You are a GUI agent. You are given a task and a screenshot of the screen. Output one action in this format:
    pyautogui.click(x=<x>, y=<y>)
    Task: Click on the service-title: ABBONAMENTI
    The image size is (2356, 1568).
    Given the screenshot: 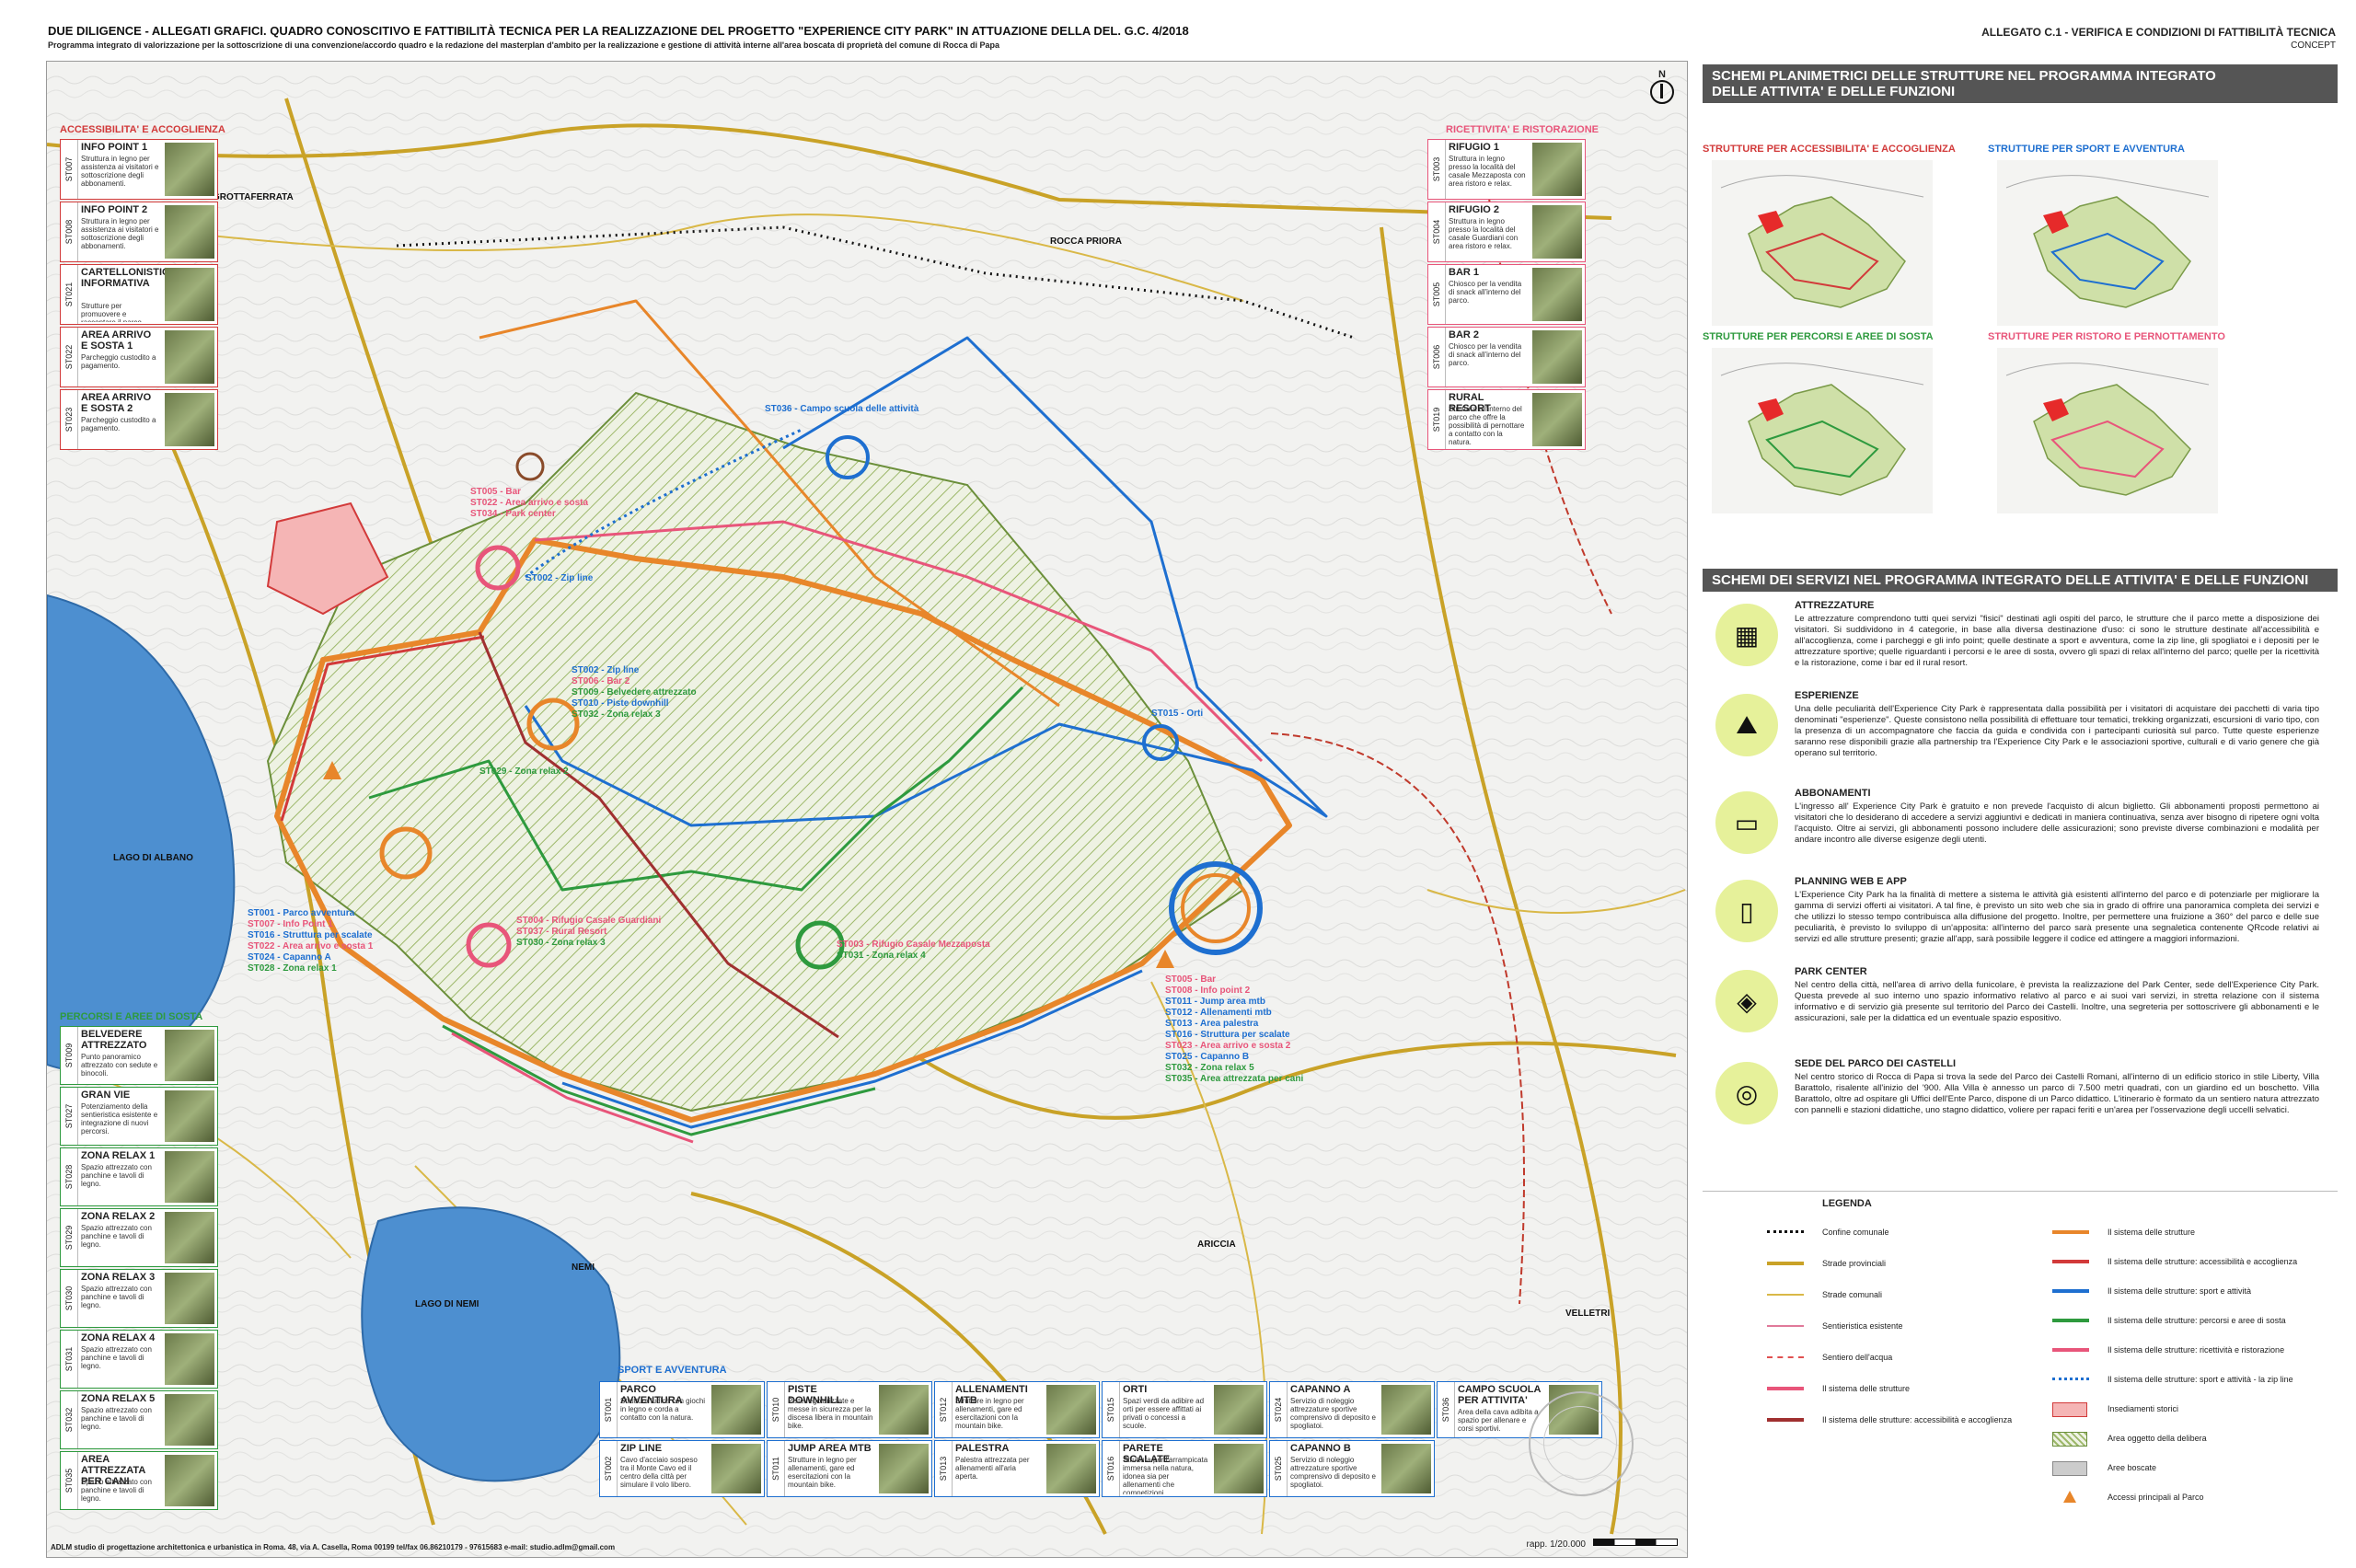 What is the action you would take?
    pyautogui.click(x=1833, y=793)
    